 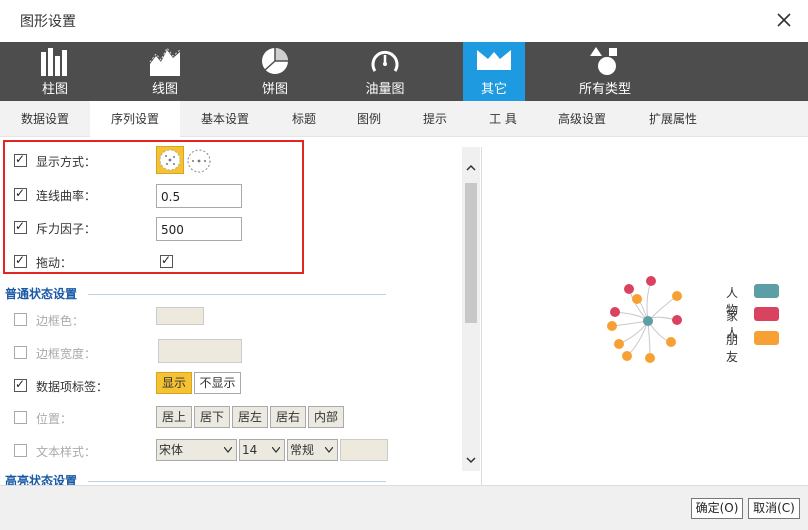 I want to click on data-label-row: 数据项标签： 显示 不显示, so click(x=230, y=385).